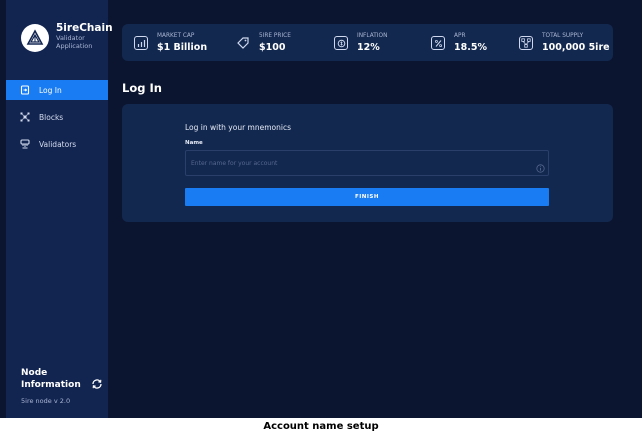  Describe the element at coordinates (470, 47) in the screenshot. I see `stat-value: 18.5%` at that location.